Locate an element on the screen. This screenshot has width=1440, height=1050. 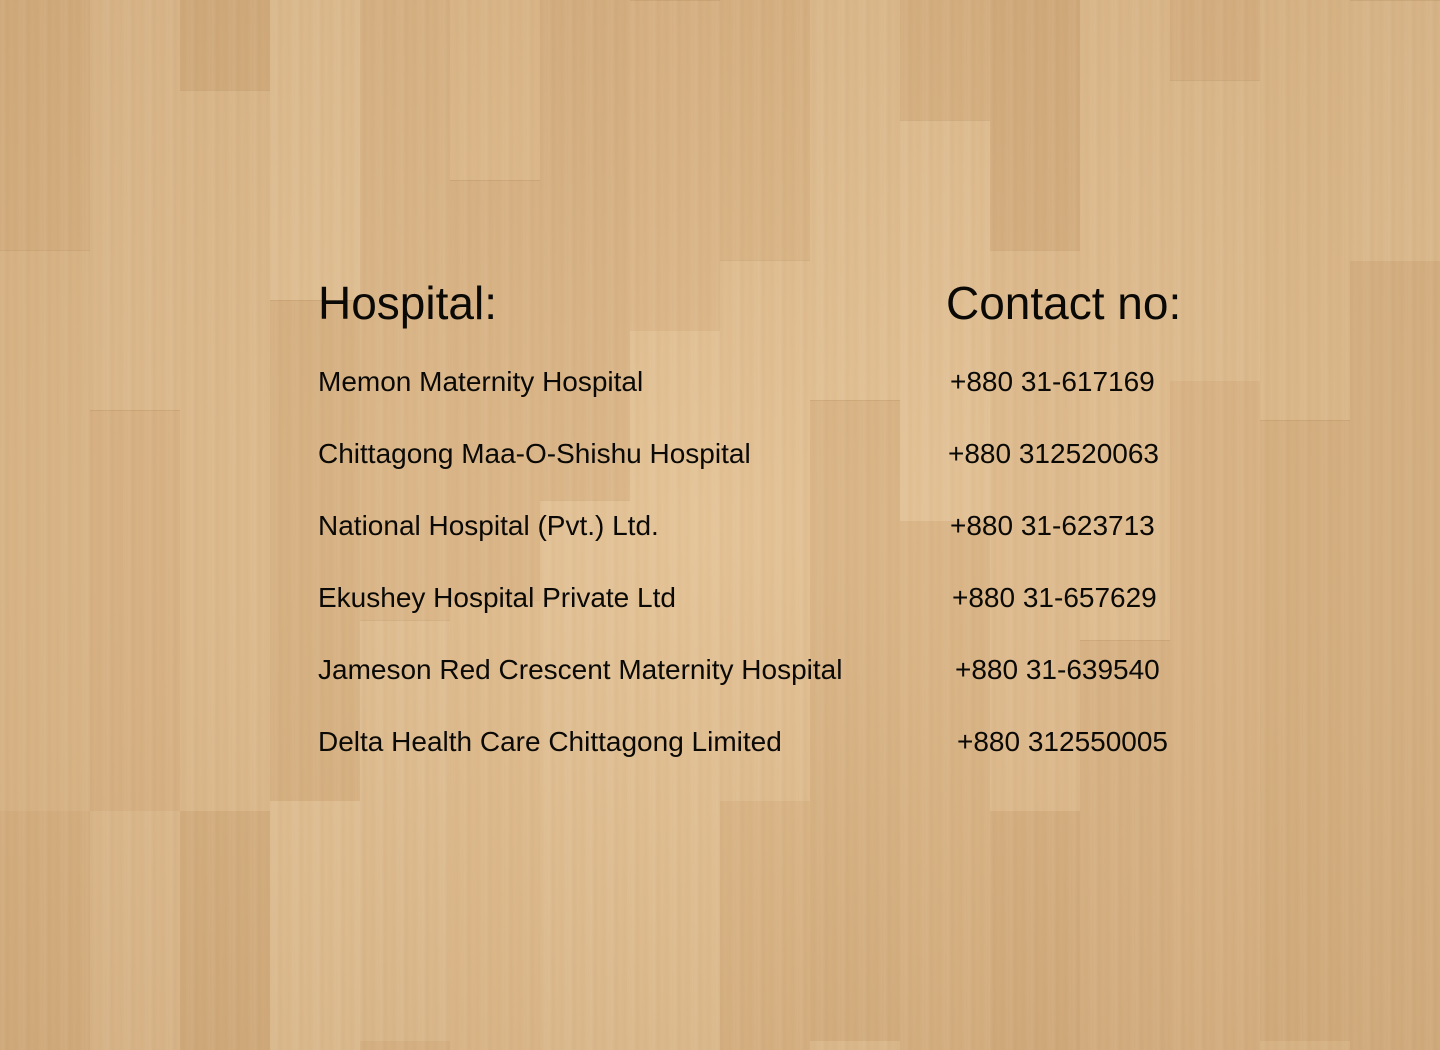
hospital-phone: +880 31-657629 is located at coordinates (1054, 597).